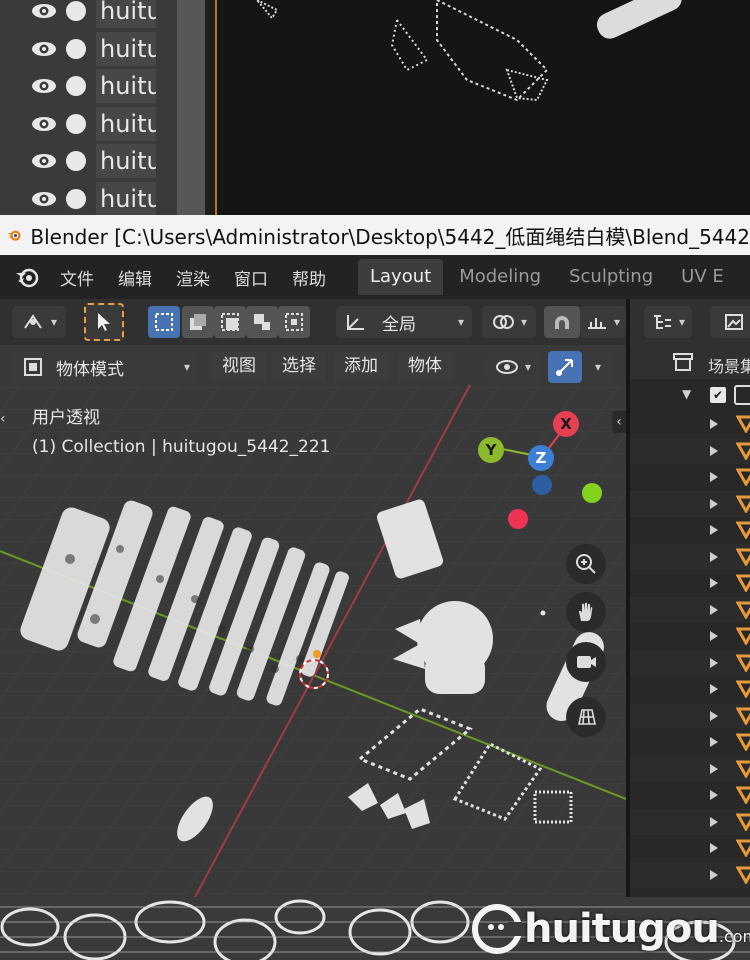 This screenshot has width=750, height=960. What do you see at coordinates (562, 322) in the screenshot?
I see `snap-toggle` at bounding box center [562, 322].